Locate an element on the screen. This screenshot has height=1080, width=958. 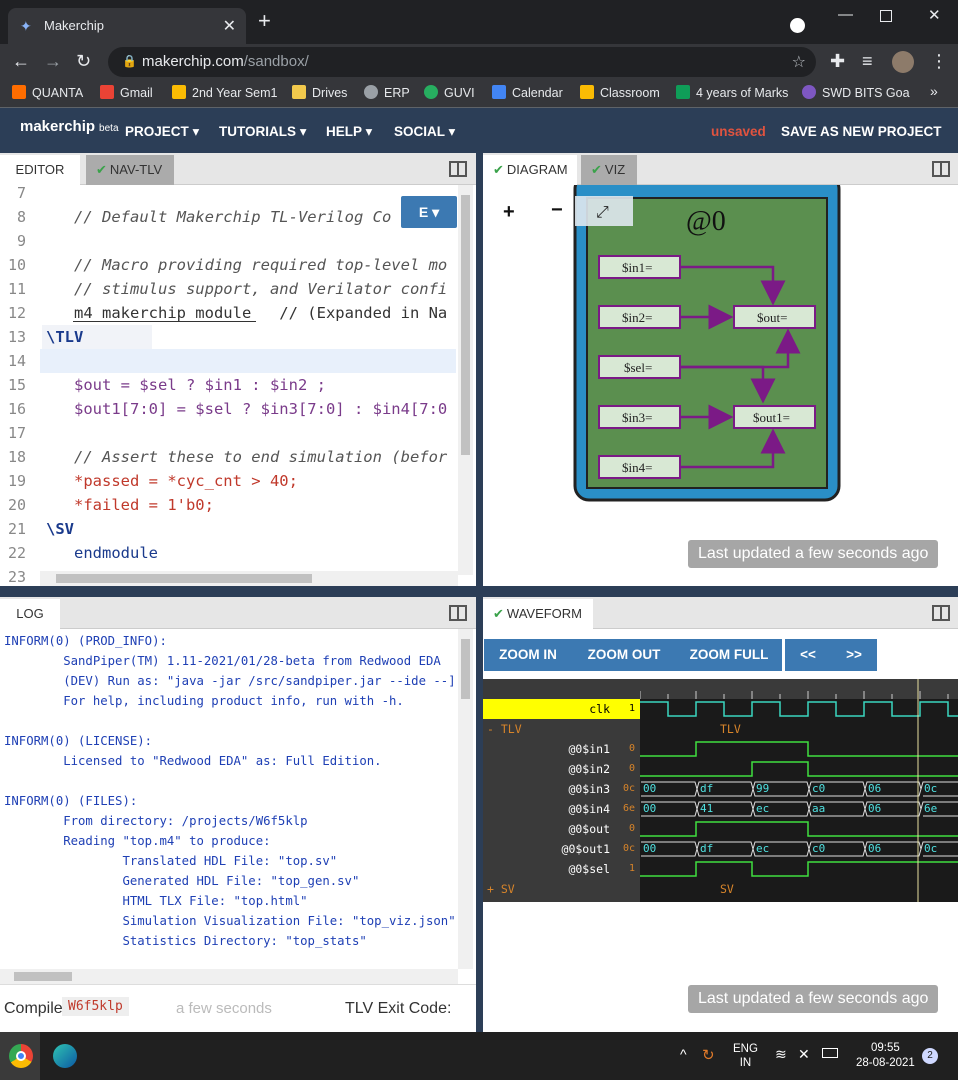
zoom-out-button: ZOOM OUT is located at coordinates (624, 655).